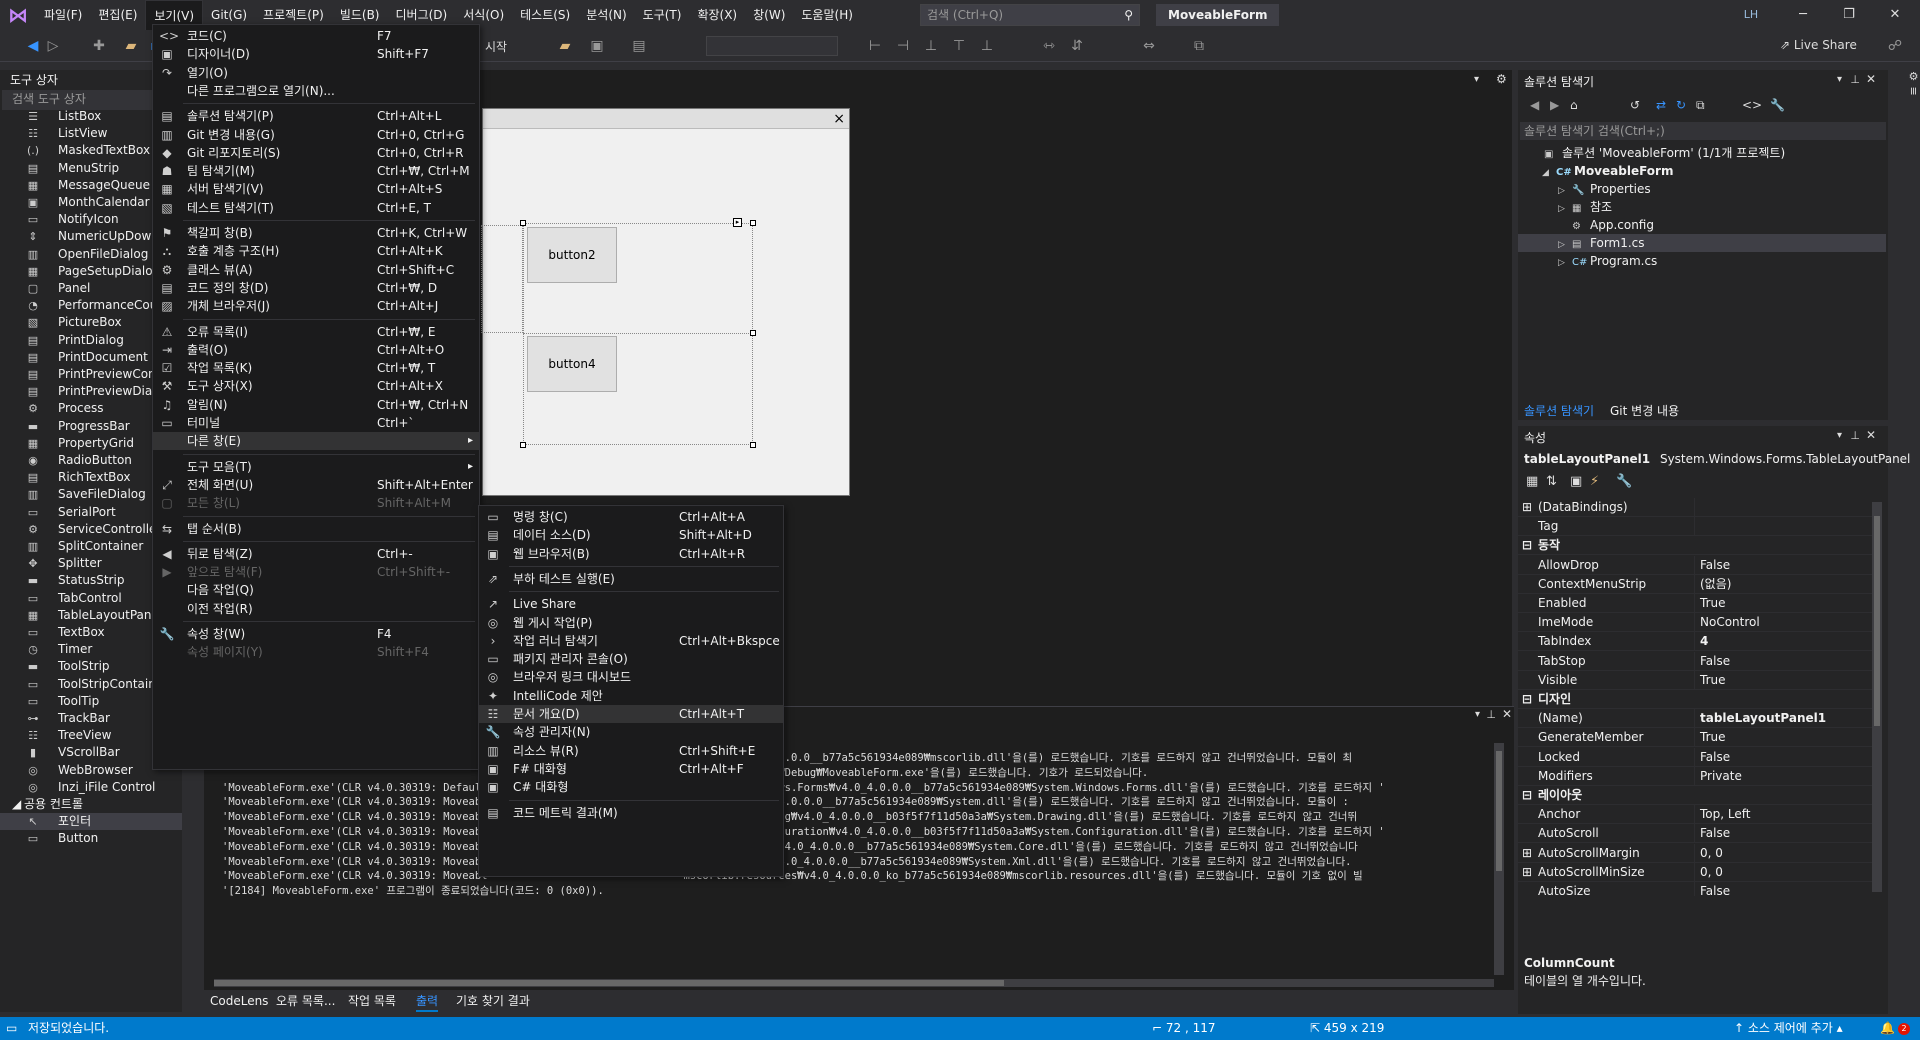  I want to click on menu-item: ▭ 패키지 관리자 콘솔(O), so click(631, 659).